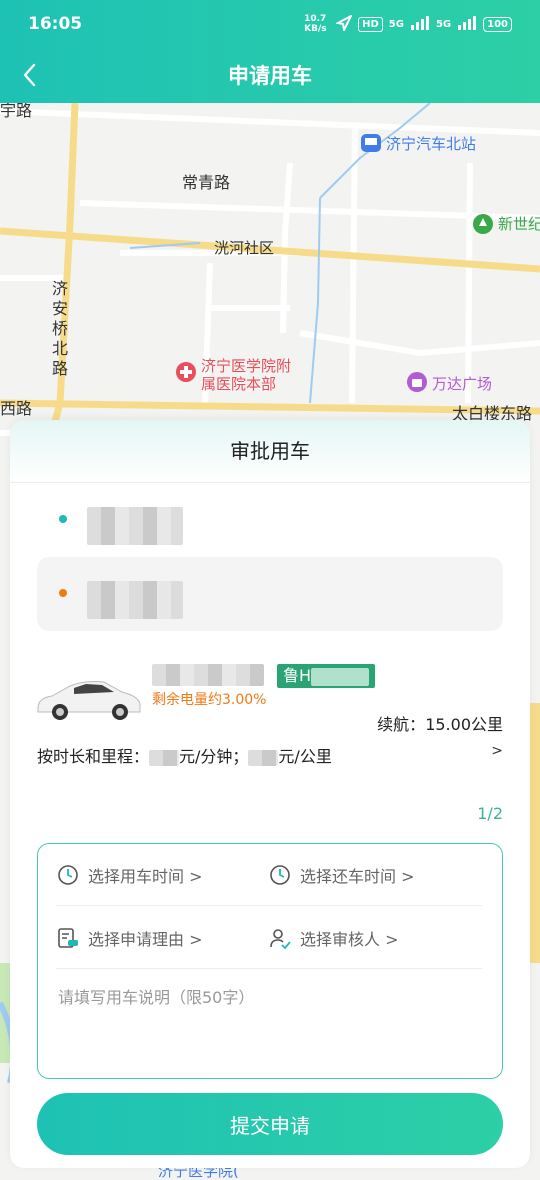 This screenshot has width=540, height=1180. I want to click on form-row-reason-approver: 选择申请理由 > 选择审核人 >, so click(269, 938).